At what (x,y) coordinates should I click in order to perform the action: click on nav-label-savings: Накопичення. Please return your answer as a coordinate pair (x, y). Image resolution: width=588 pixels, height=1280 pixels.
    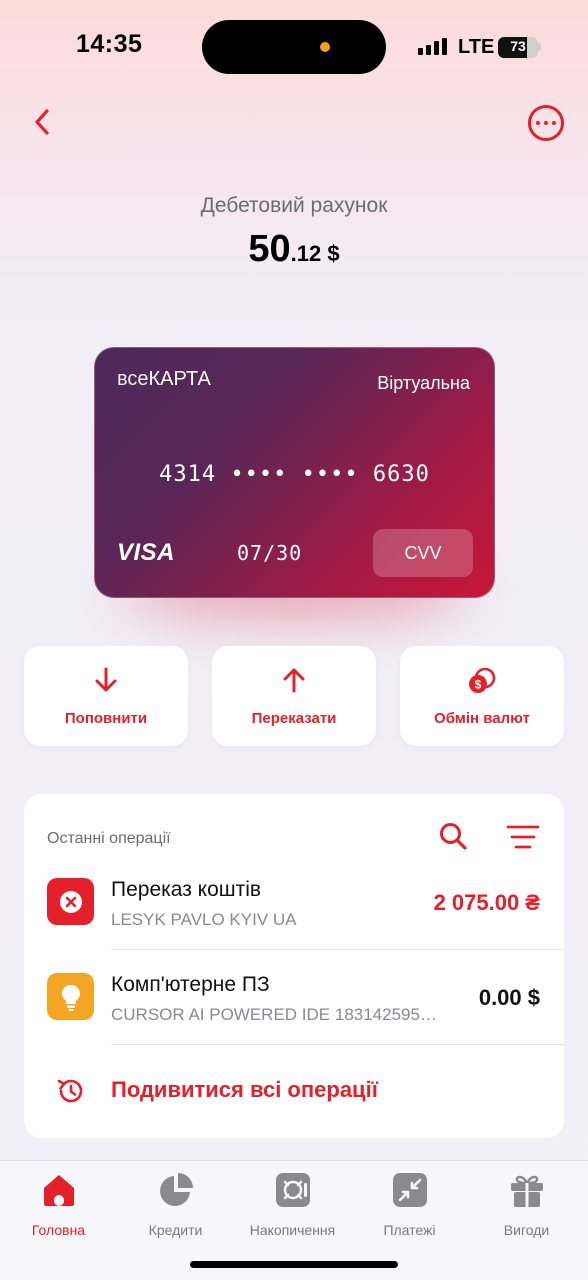
    Looking at the image, I should click on (292, 1230).